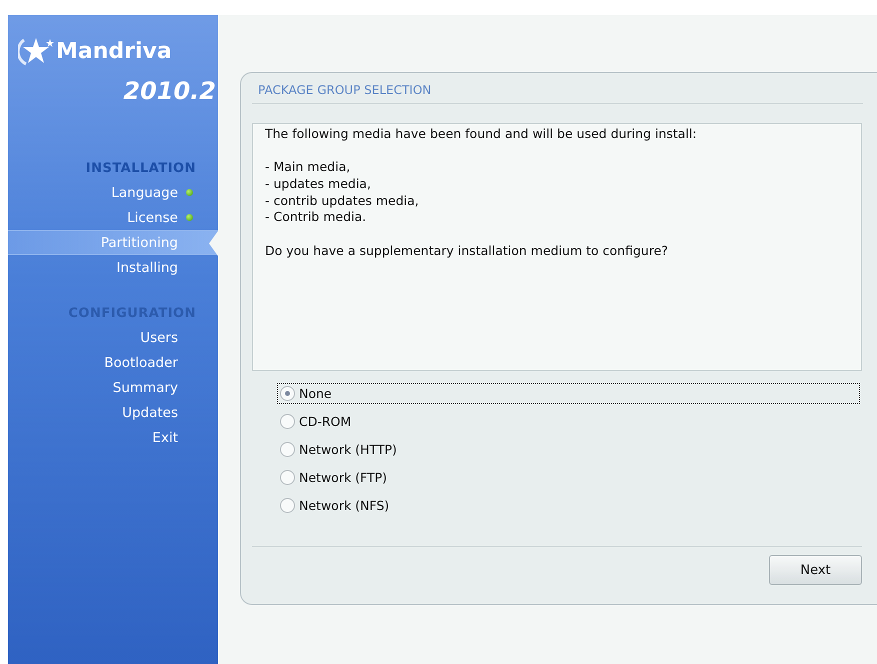 This screenshot has width=877, height=664. I want to click on step-item: Language, so click(113, 192).